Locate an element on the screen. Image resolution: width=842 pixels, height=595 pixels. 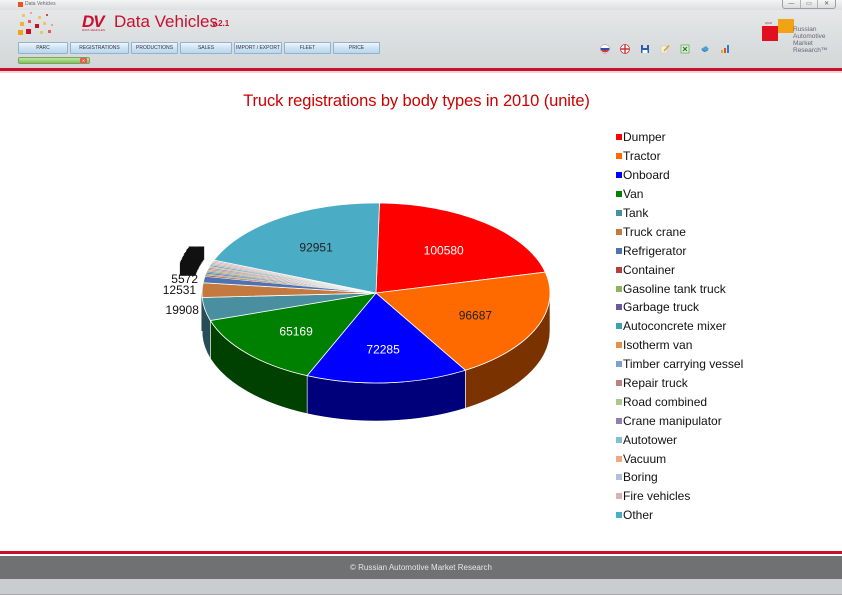
footer-divider is located at coordinates (421, 552).